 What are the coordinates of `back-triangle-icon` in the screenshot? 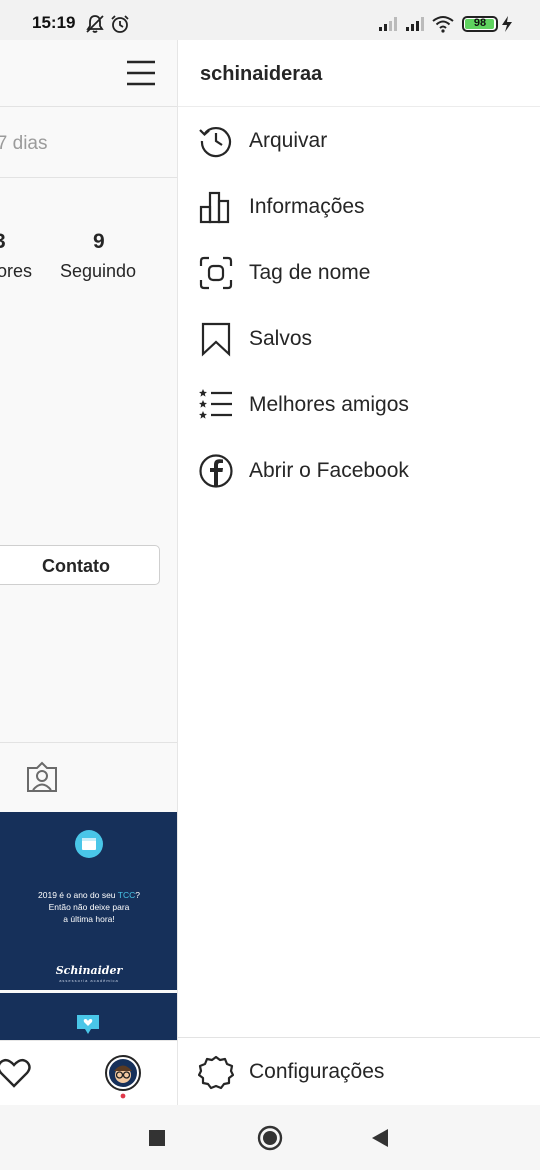 It's located at (380, 1138).